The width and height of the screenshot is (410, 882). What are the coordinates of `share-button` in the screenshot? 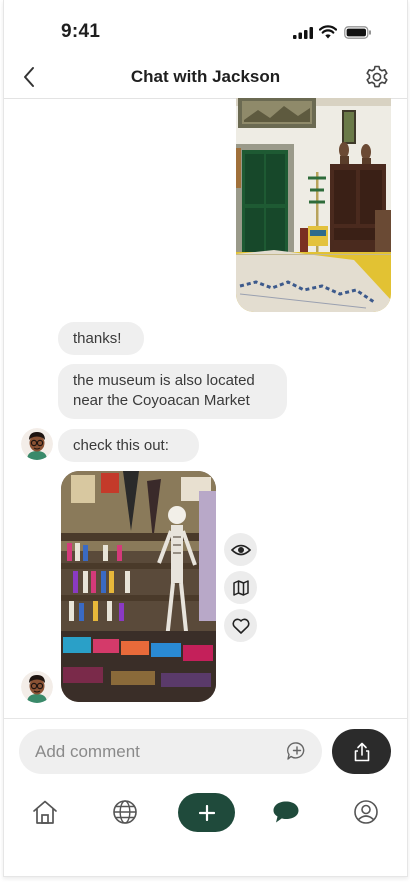 It's located at (361, 751).